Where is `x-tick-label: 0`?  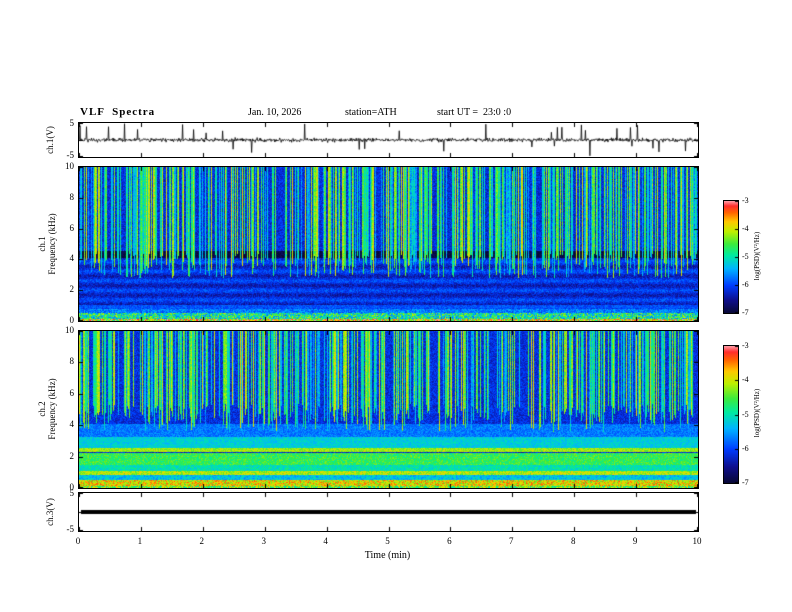 x-tick-label: 0 is located at coordinates (78, 541).